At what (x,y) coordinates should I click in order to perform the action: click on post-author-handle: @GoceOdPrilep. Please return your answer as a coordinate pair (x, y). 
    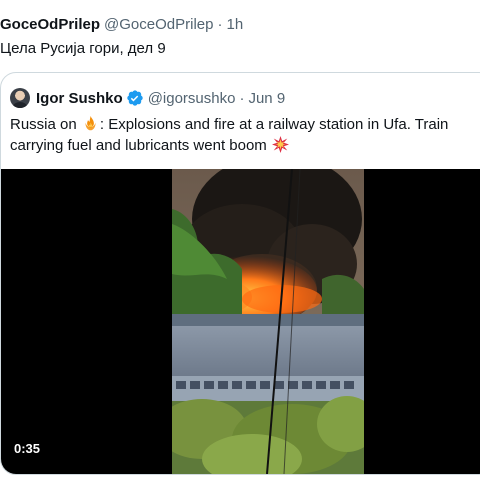
    Looking at the image, I should click on (158, 24).